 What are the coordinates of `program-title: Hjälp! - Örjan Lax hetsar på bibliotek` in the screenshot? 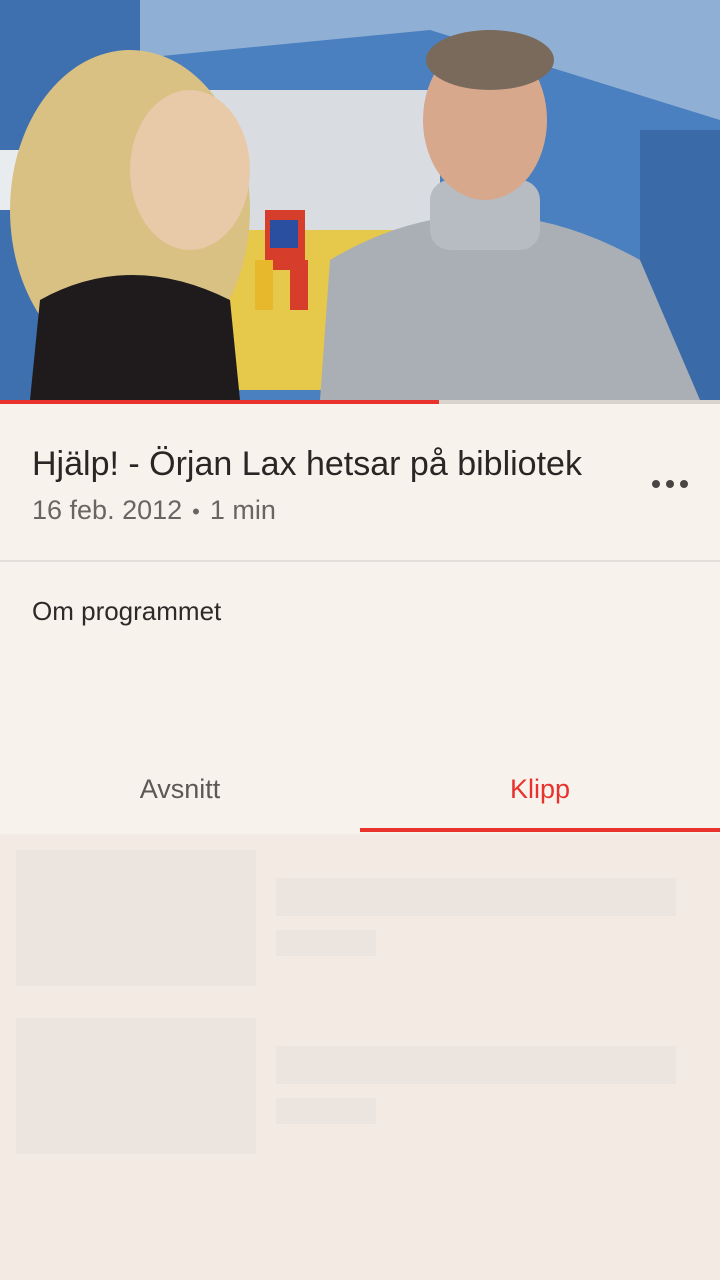 It's located at (307, 464).